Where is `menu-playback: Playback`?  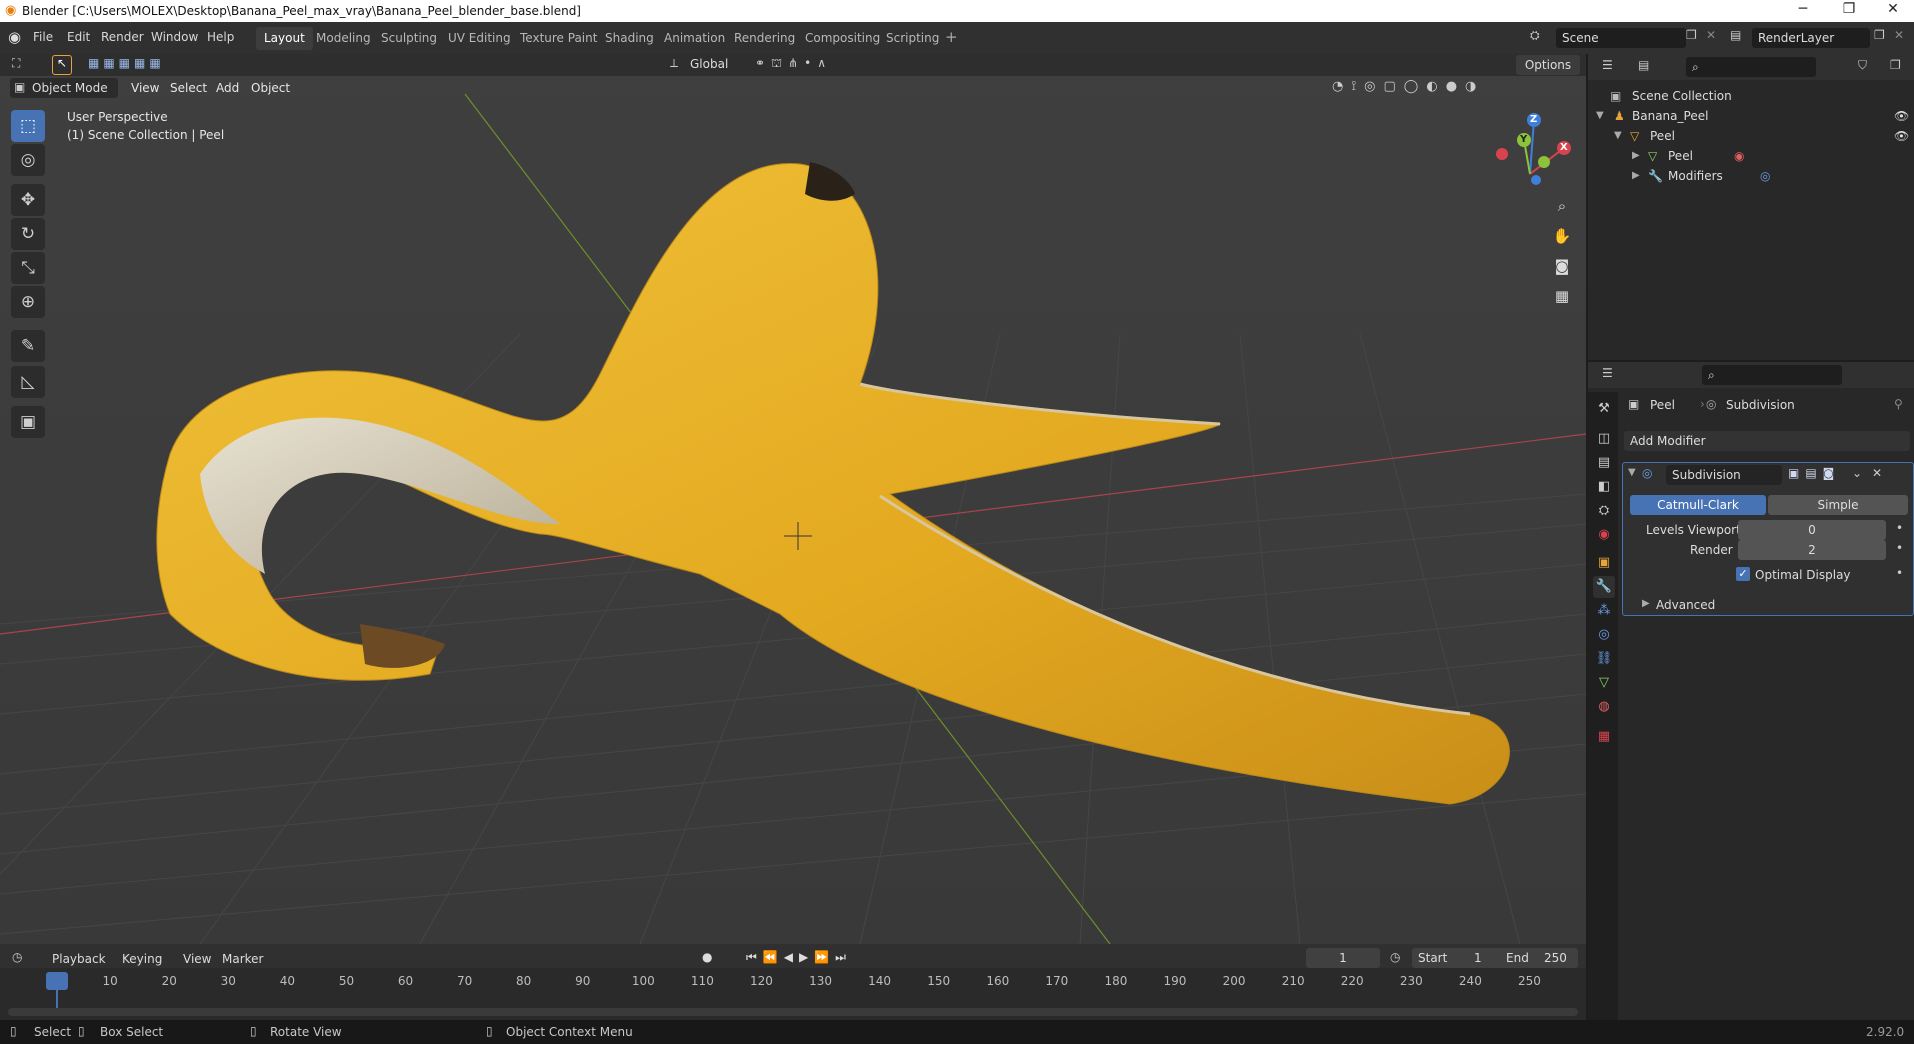
menu-playback: Playback is located at coordinates (79, 959).